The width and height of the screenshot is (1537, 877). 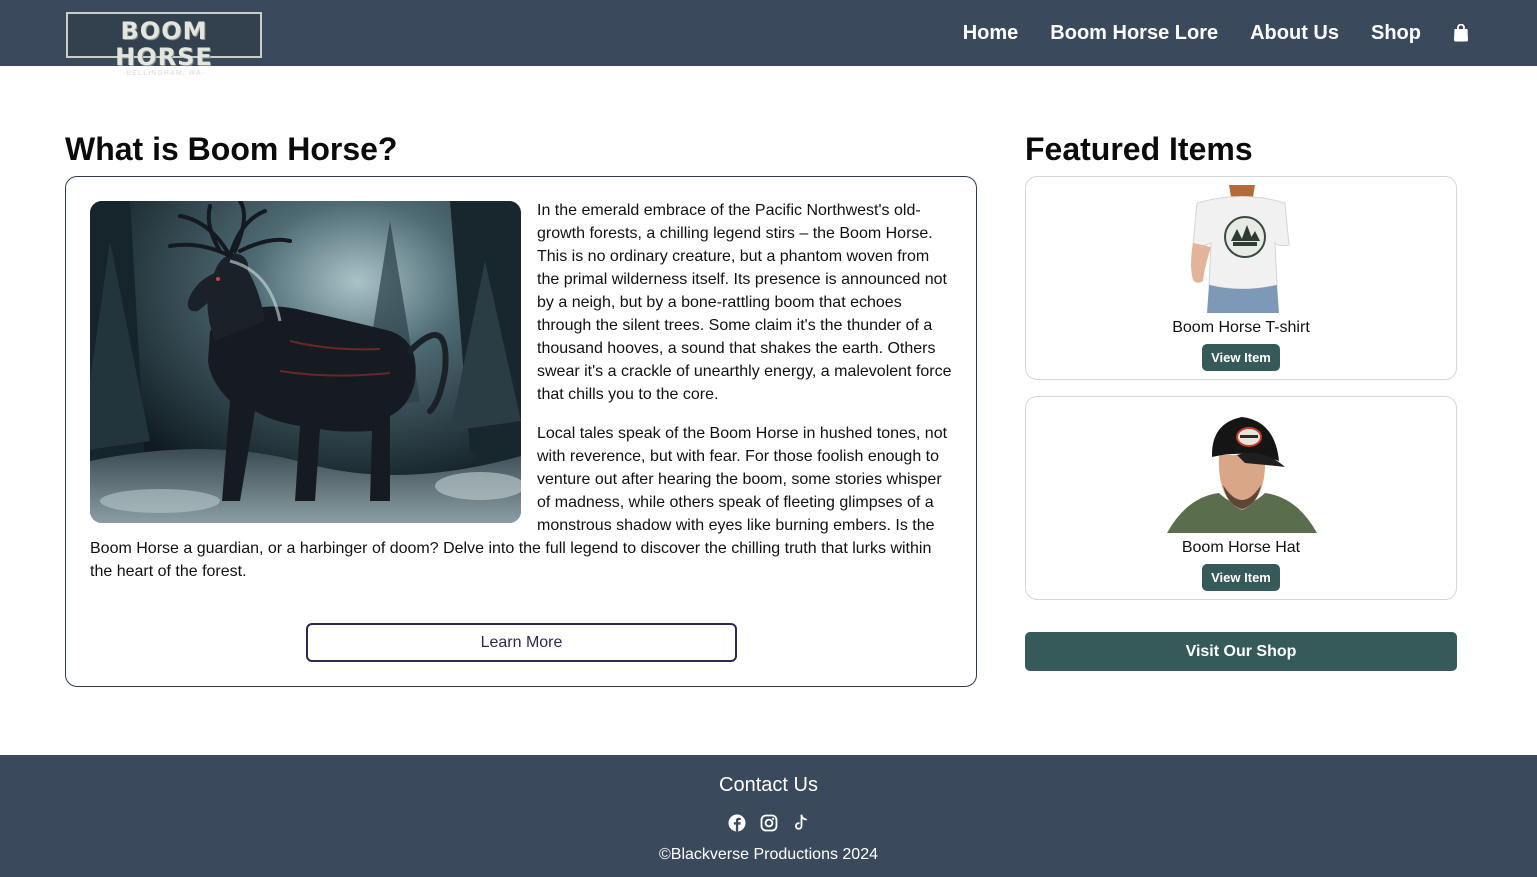 I want to click on logo-subtitle: -BELLINGHAM, WA-, so click(x=164, y=73).